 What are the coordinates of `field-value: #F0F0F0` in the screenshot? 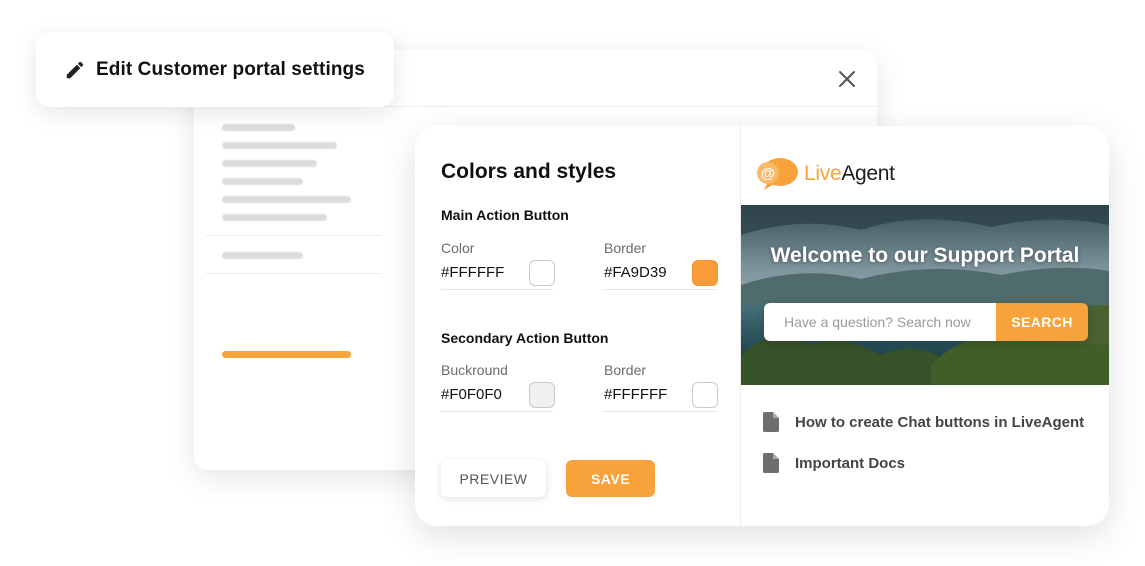 It's located at (471, 394).